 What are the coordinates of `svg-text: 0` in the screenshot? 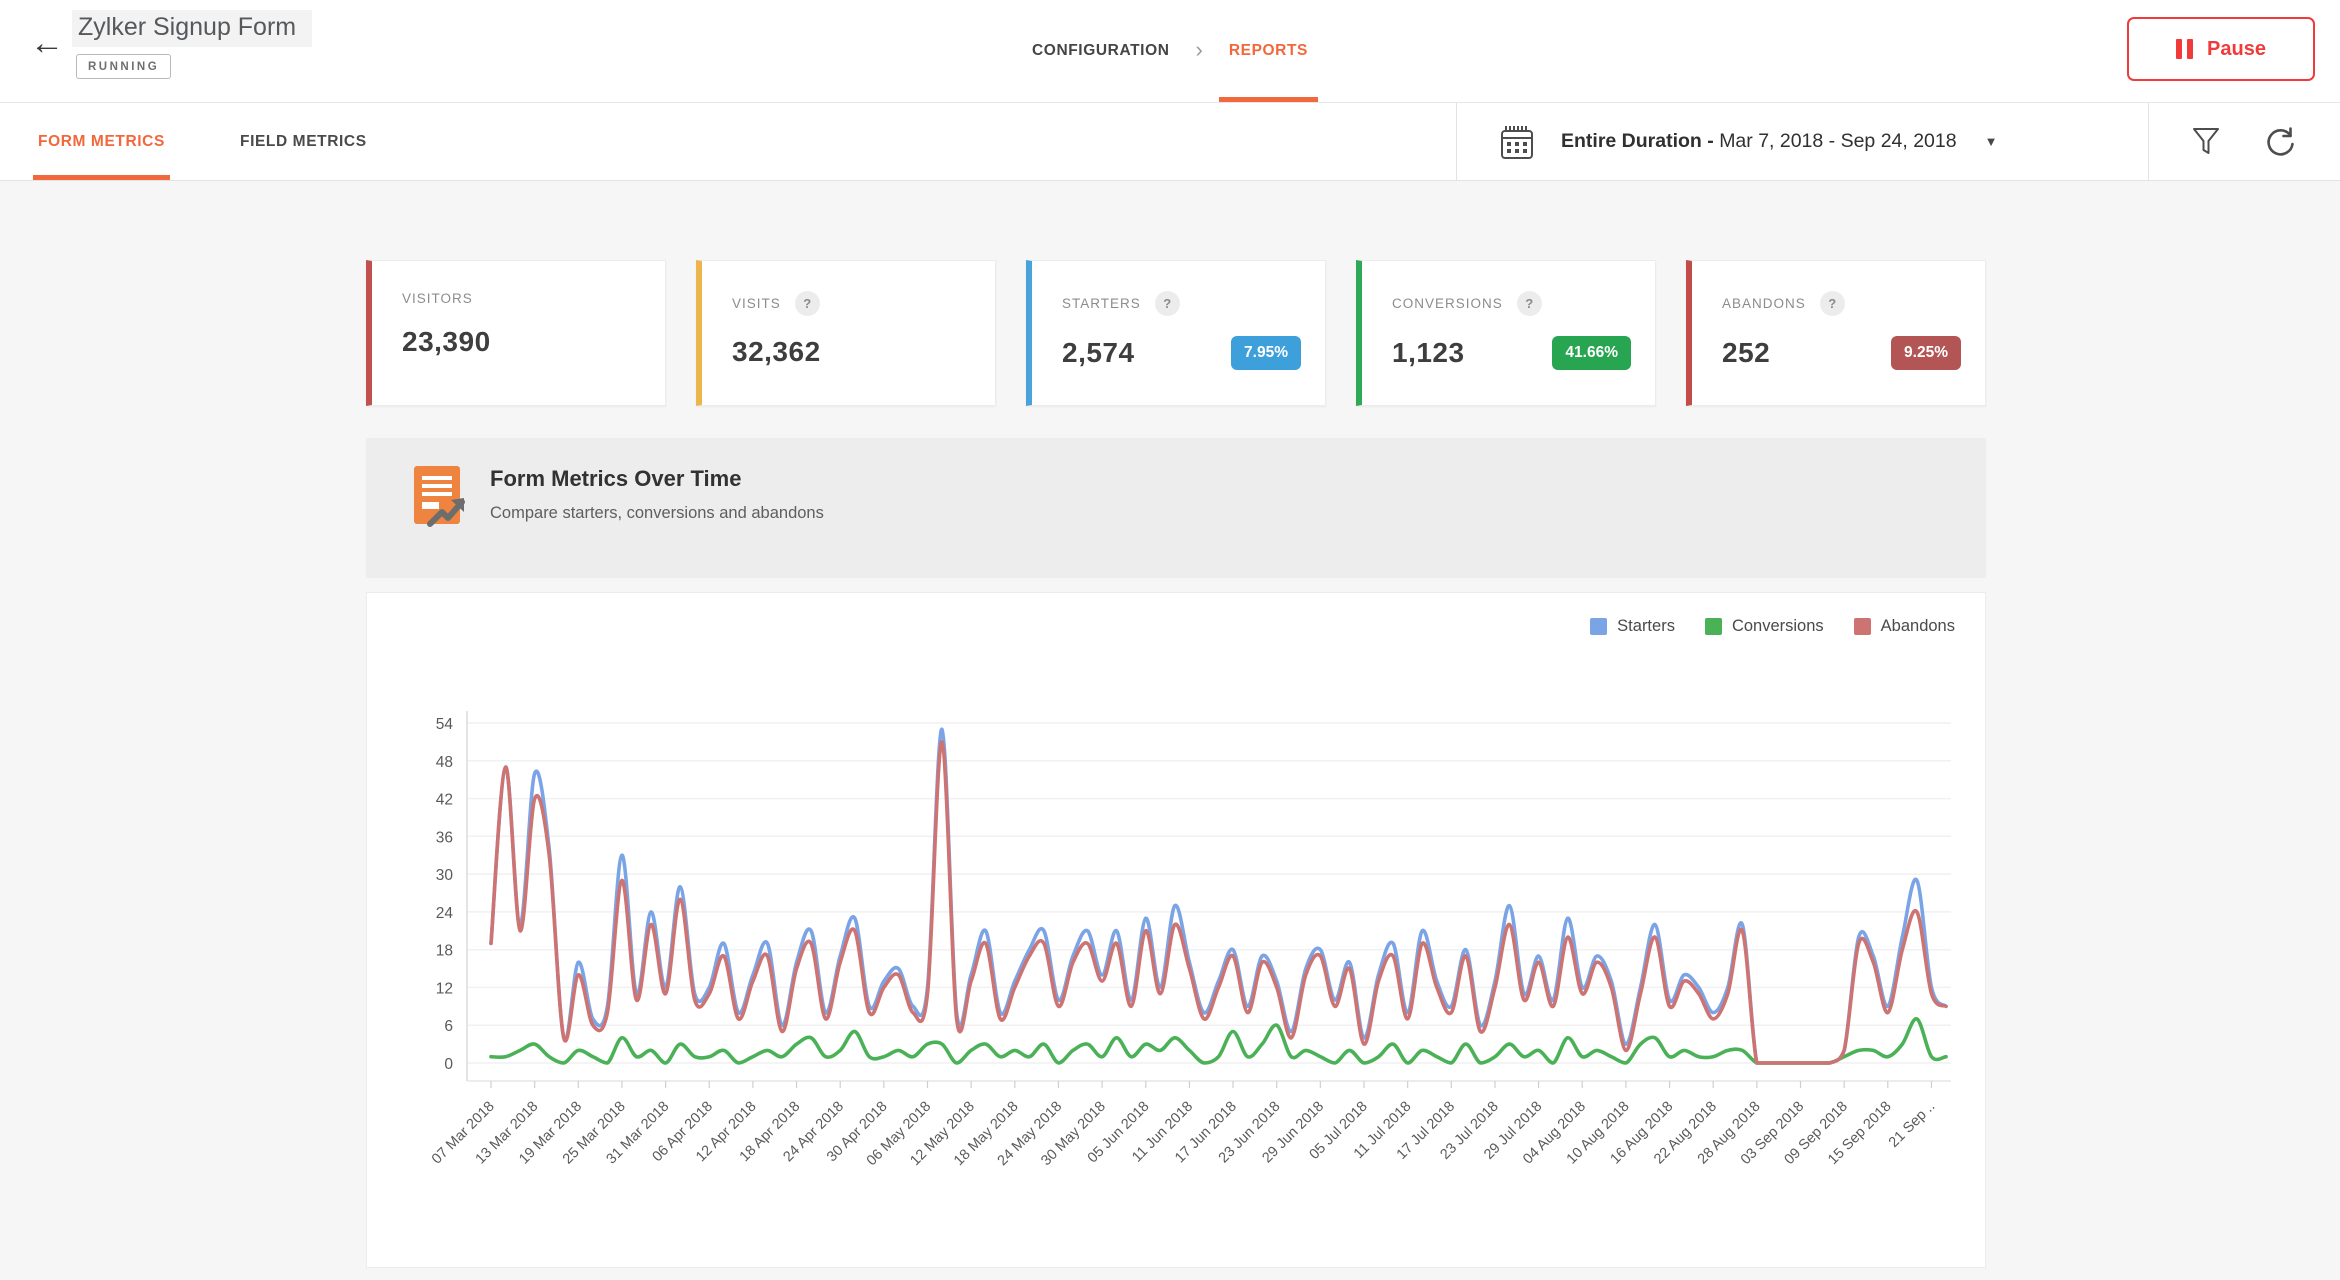 It's located at (448, 1064).